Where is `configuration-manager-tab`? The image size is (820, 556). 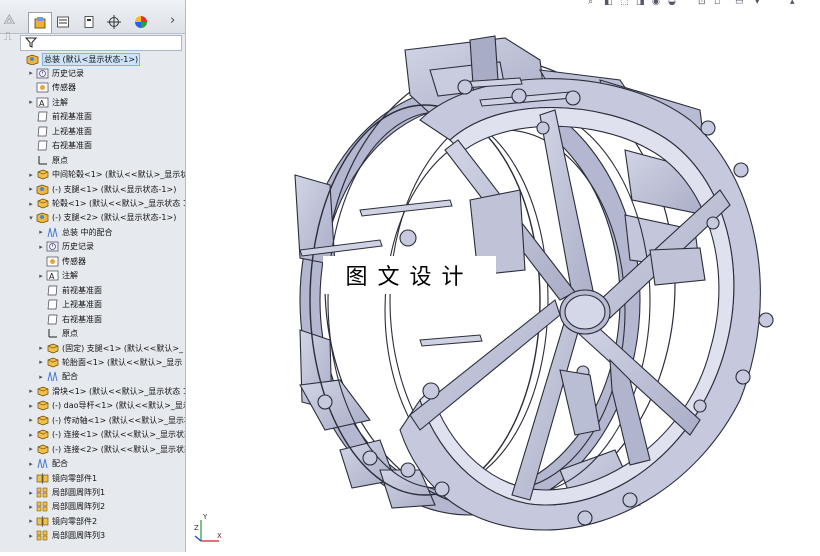 configuration-manager-tab is located at coordinates (89, 22).